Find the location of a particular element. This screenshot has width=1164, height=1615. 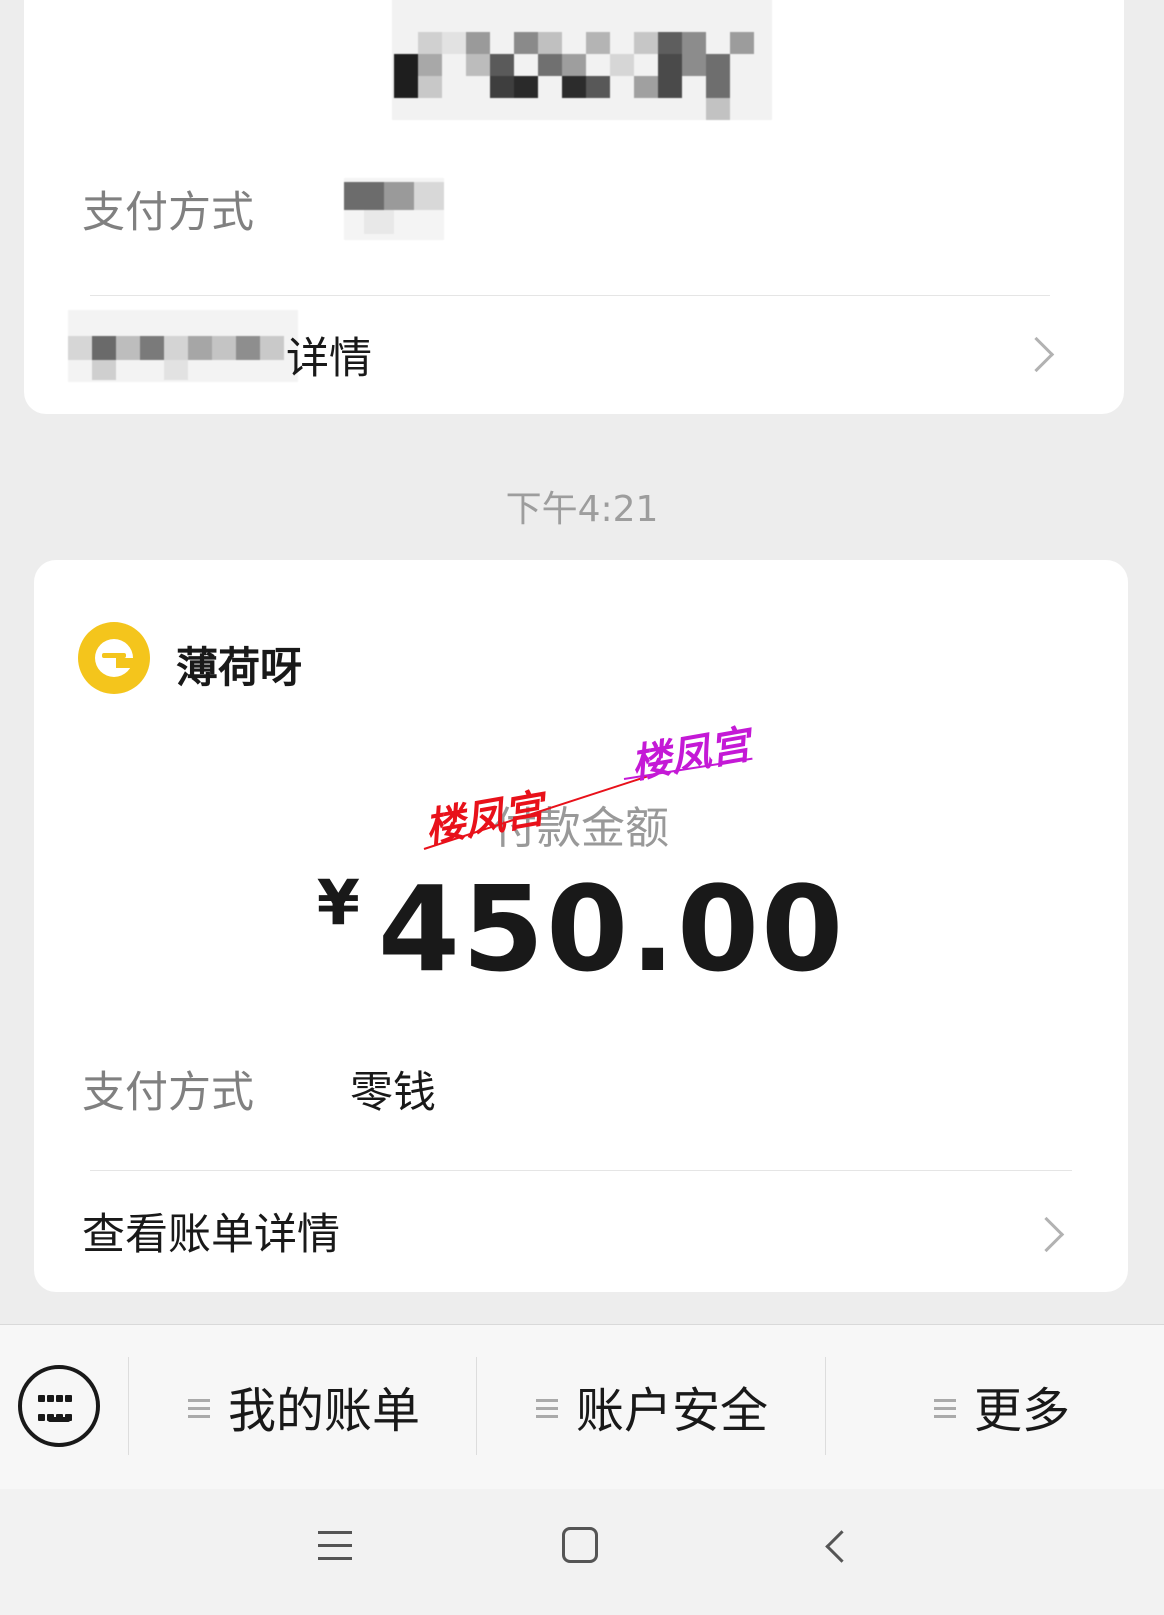

nav-back-icon is located at coordinates (841, 1546).